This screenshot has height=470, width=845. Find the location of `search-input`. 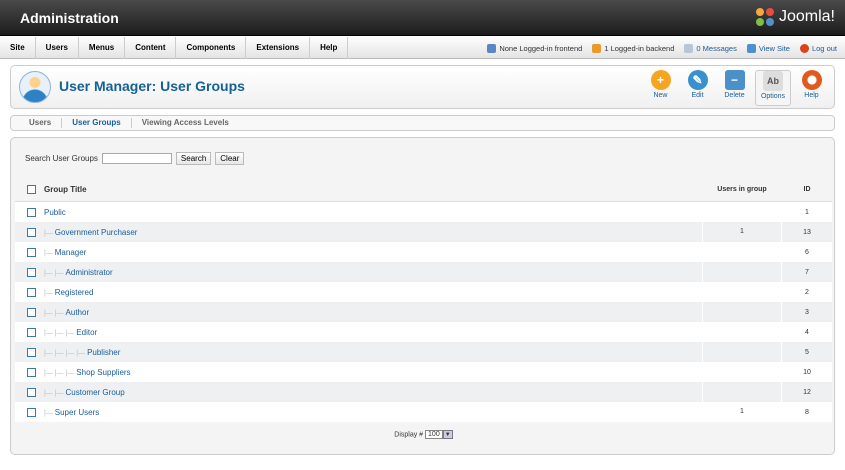

search-input is located at coordinates (136, 158).